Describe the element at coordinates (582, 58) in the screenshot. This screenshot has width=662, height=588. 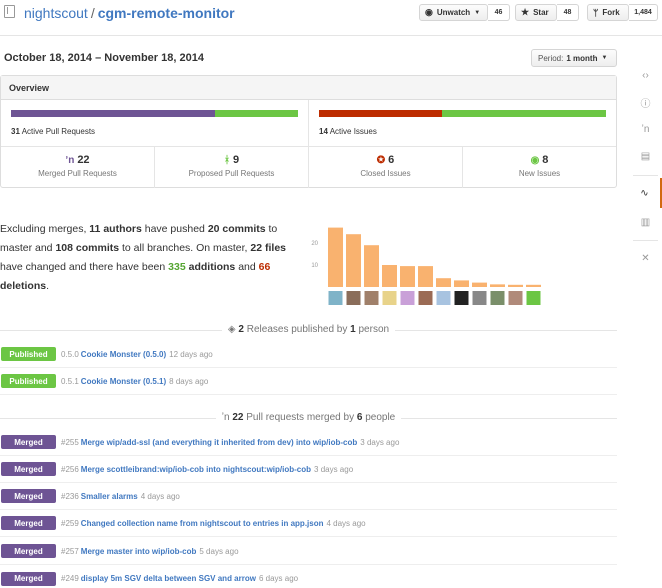
I see `period-value: 1 month` at that location.